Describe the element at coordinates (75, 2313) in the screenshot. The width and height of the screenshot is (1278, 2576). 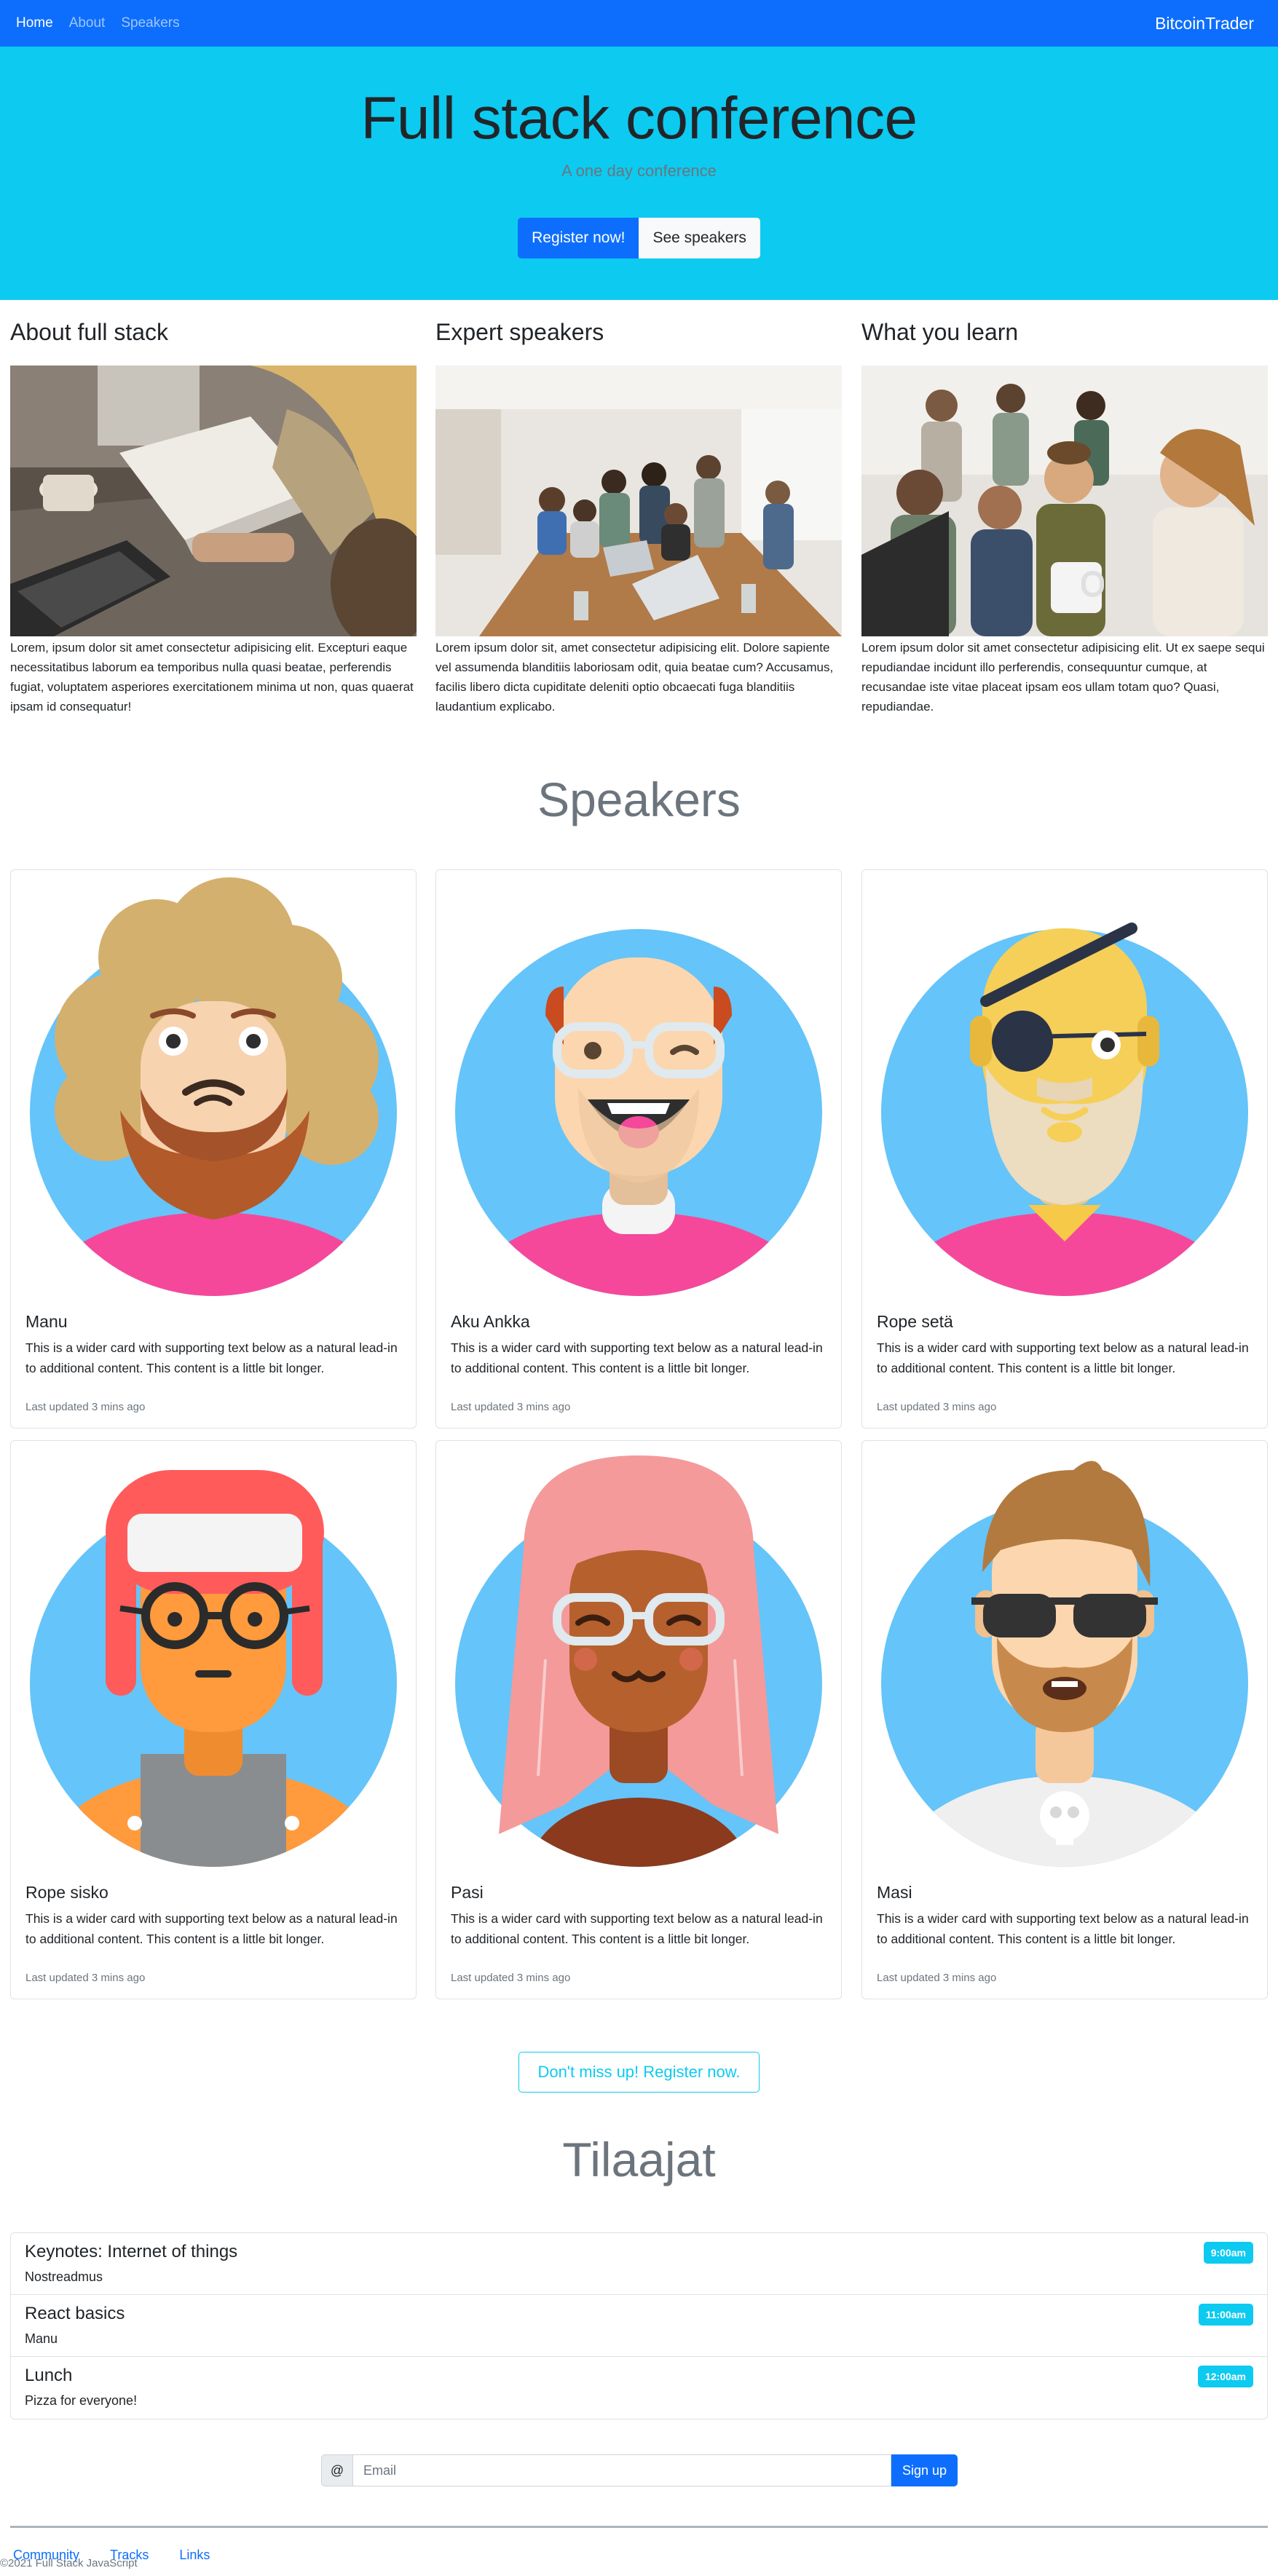
I see `session-title: React basics` at that location.